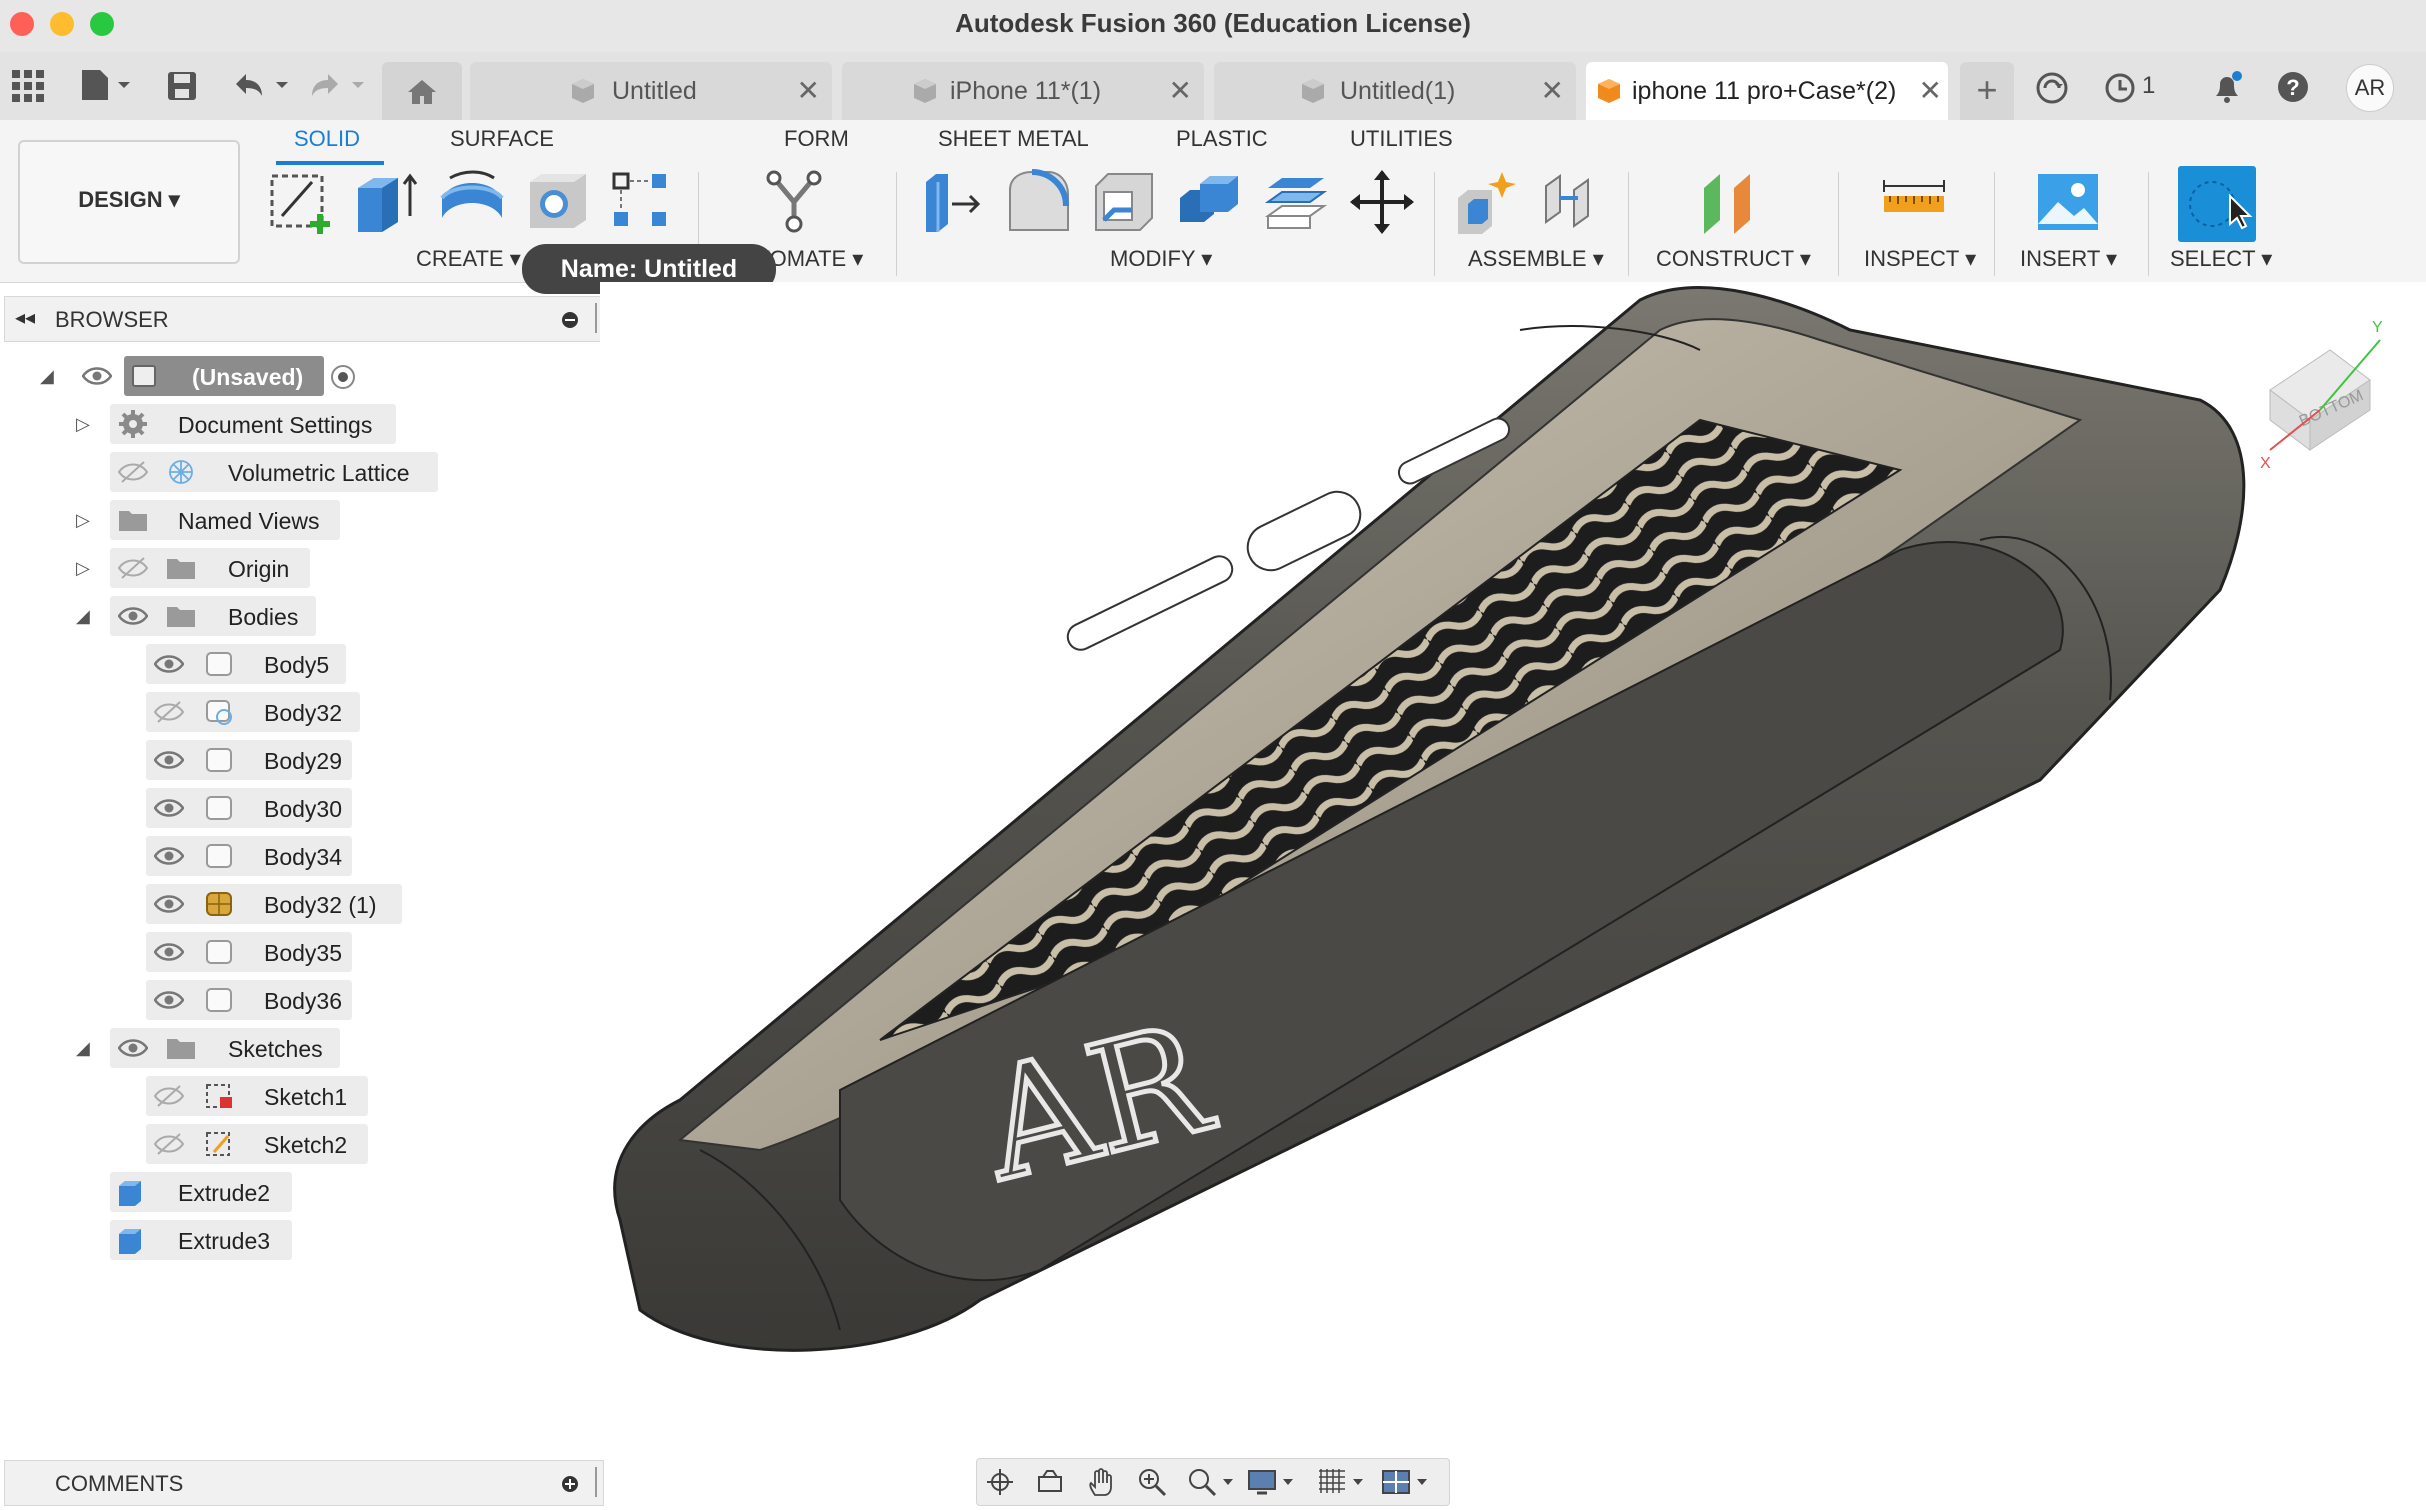 The height and width of the screenshot is (1510, 2426). Describe the element at coordinates (210, 1096) in the screenshot. I see `browser-item-sketch: Sketch1` at that location.